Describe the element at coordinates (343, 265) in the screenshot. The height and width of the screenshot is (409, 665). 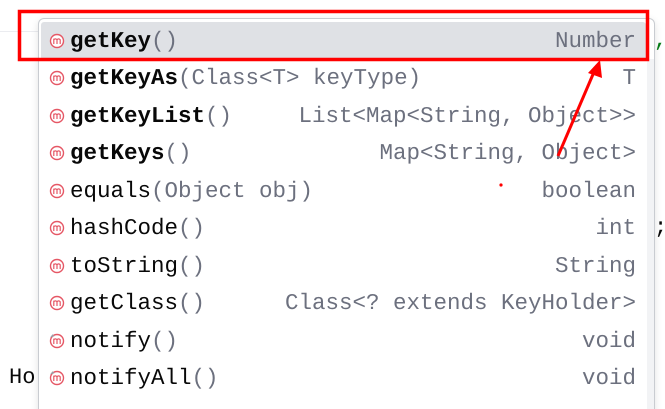
I see `completion-item: toString() String` at that location.